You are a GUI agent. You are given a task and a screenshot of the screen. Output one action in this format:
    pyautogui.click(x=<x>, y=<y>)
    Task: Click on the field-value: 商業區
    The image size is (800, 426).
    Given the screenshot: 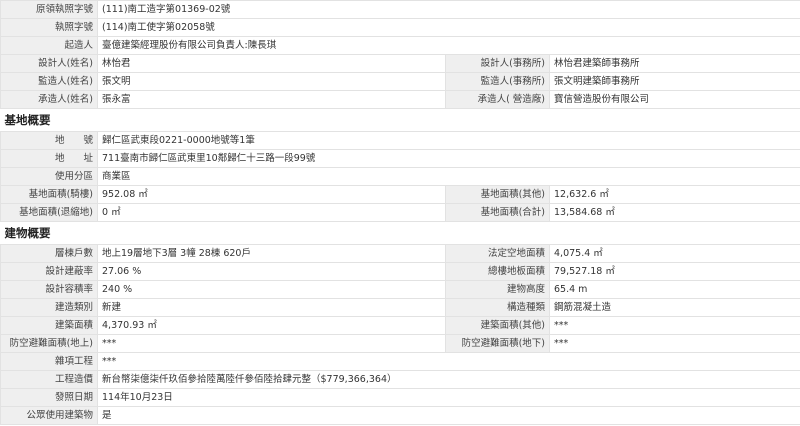 What is the action you would take?
    pyautogui.click(x=448, y=176)
    